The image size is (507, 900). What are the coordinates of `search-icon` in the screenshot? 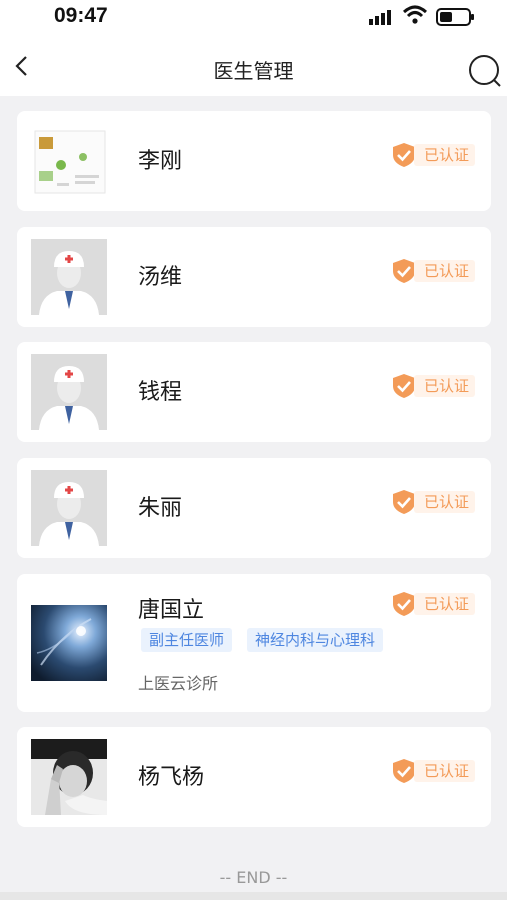 It's located at (484, 70).